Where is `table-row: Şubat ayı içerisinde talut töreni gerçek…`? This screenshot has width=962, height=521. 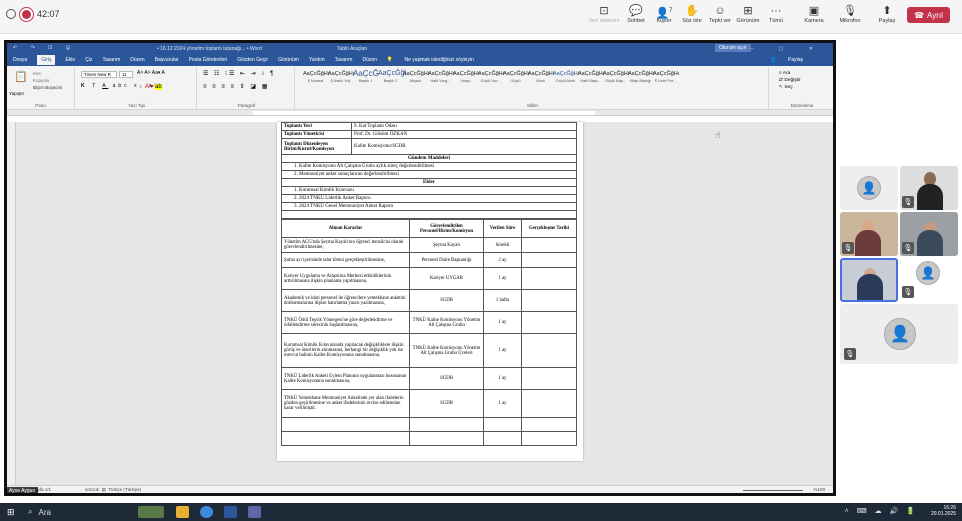
table-row: Şubat ayı içerisinde talut töreni gerçek… is located at coordinates (429, 260).